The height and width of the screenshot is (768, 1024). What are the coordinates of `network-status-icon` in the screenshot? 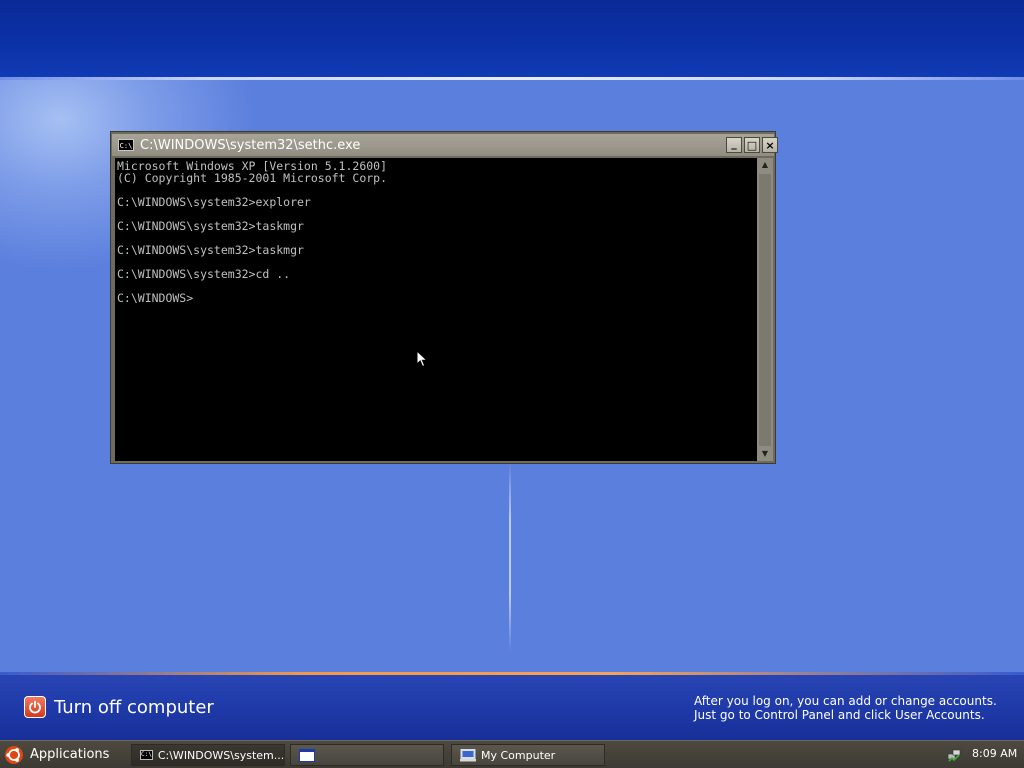 It's located at (954, 755).